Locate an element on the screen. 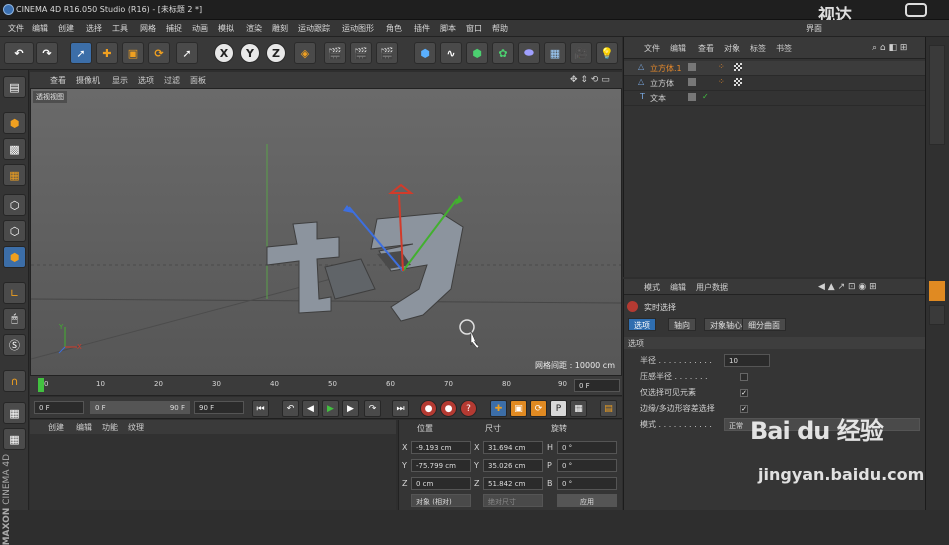 This screenshot has height=545, width=949. om-menu-view: 查看 is located at coordinates (706, 48).